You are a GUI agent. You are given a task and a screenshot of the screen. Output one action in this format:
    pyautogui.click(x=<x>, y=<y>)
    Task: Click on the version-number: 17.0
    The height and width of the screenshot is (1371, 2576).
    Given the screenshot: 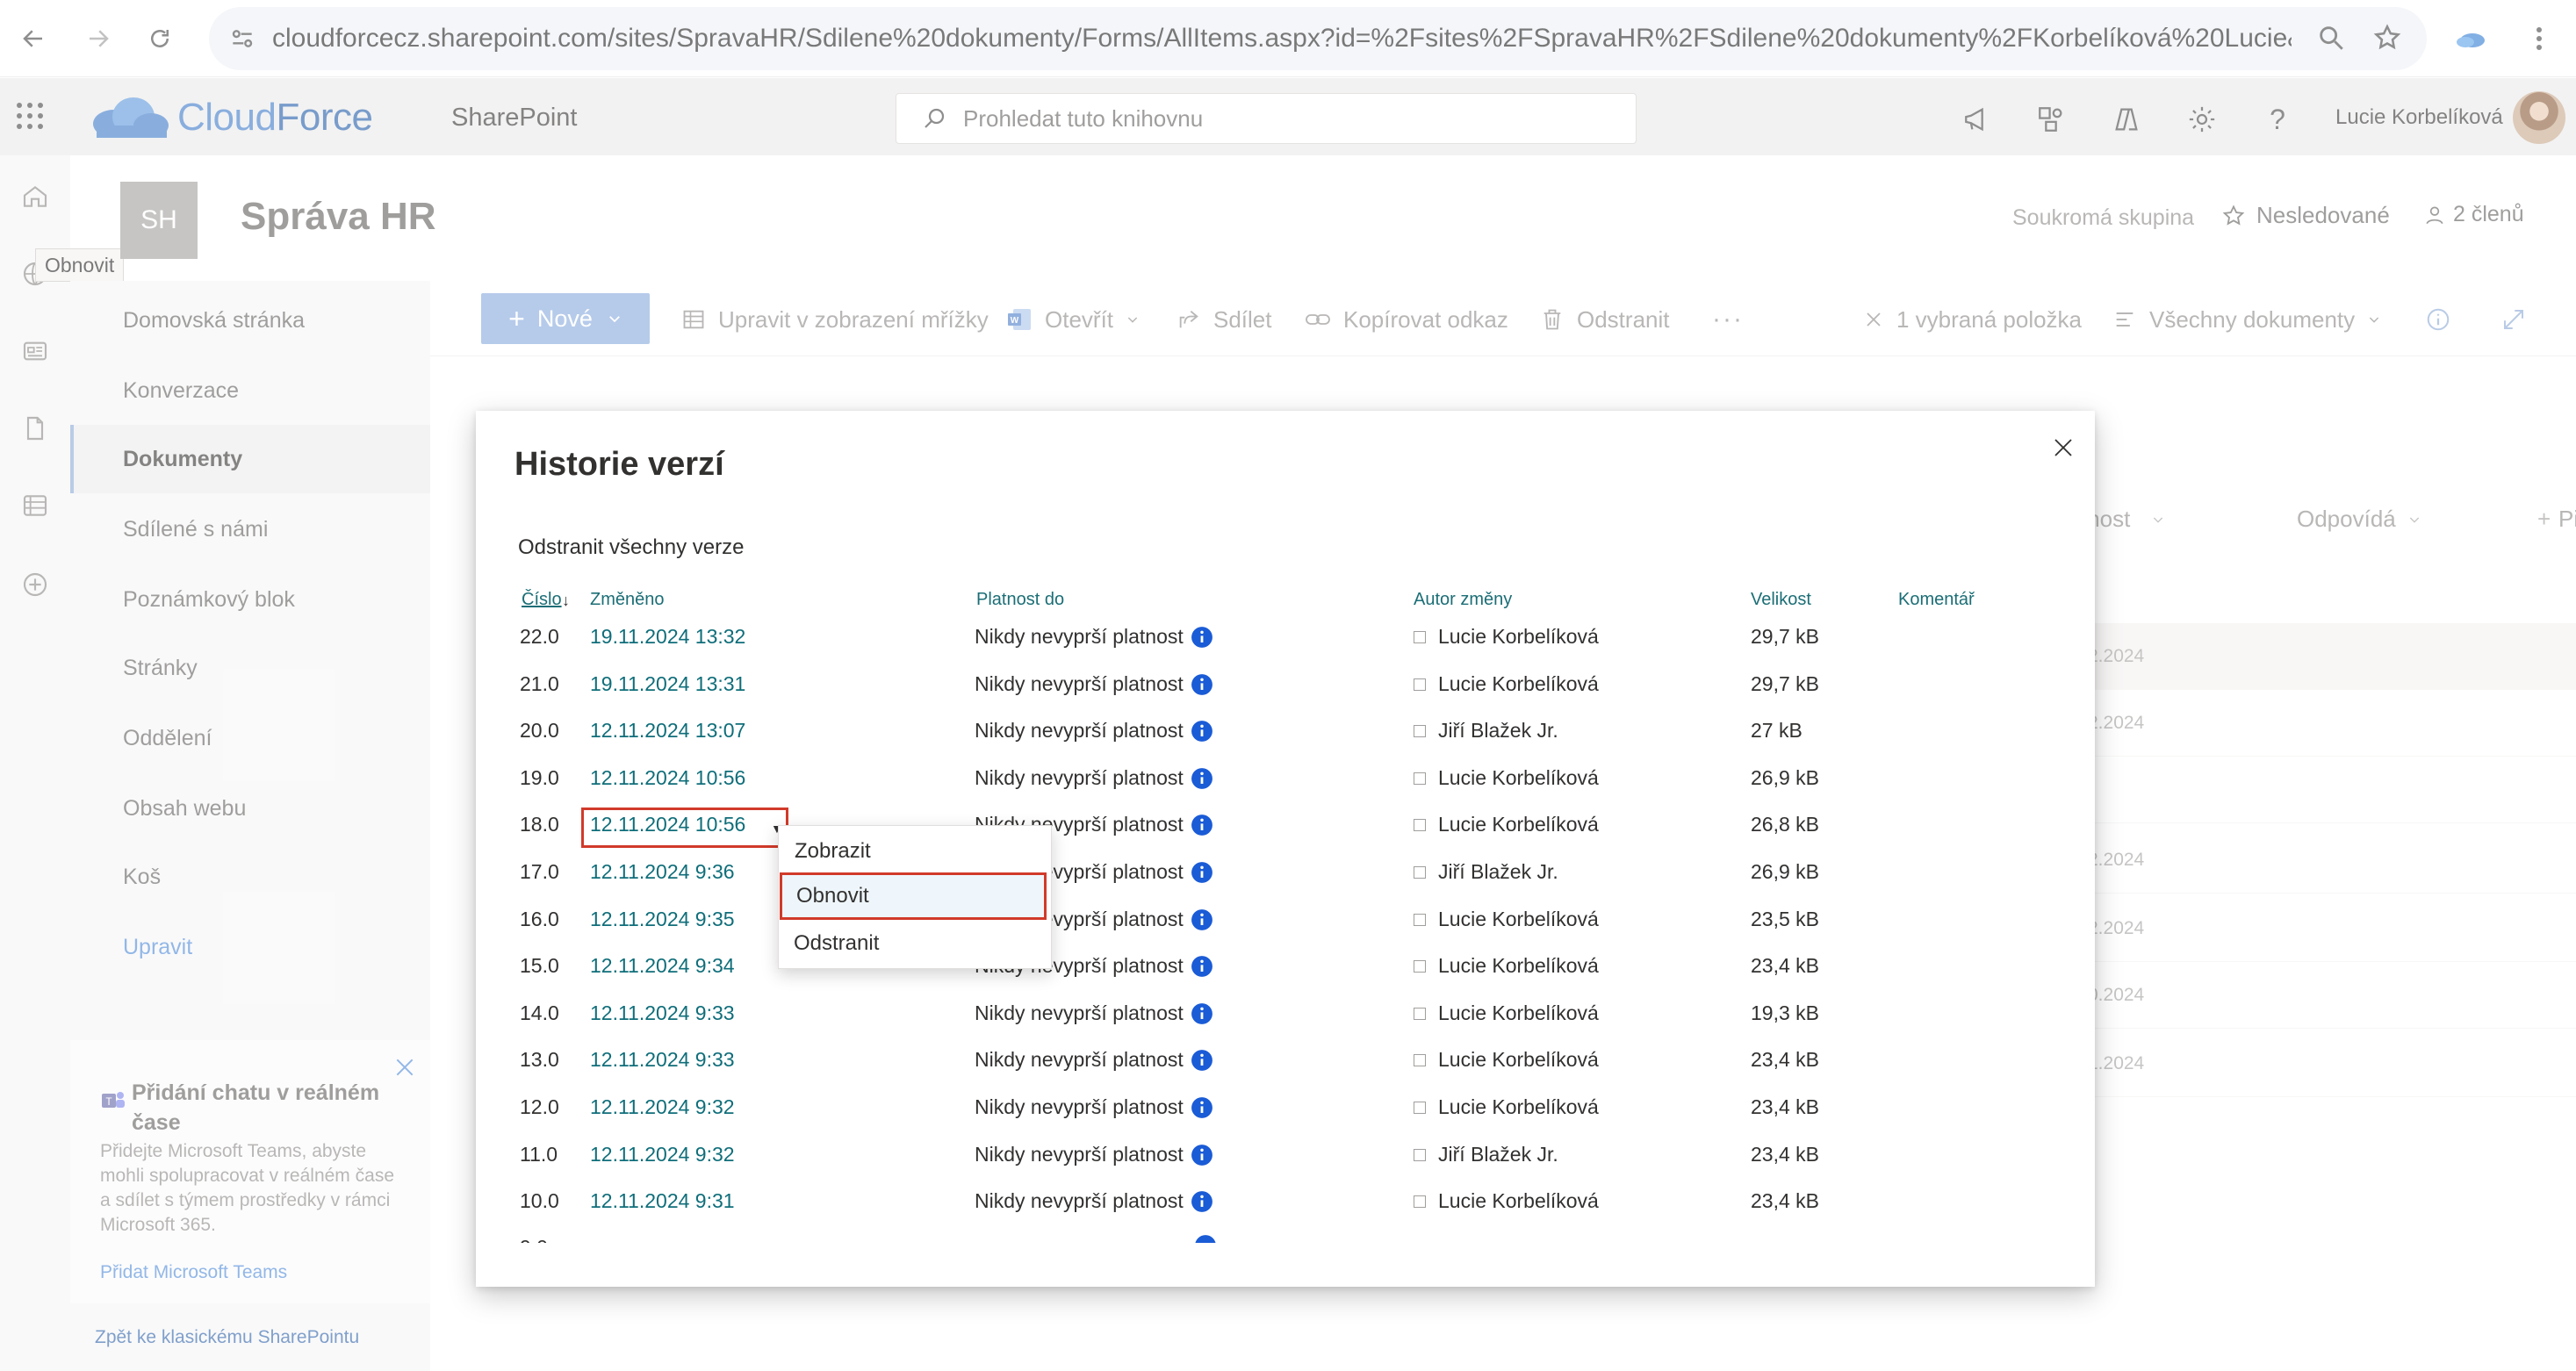 What is the action you would take?
    pyautogui.click(x=539, y=871)
    